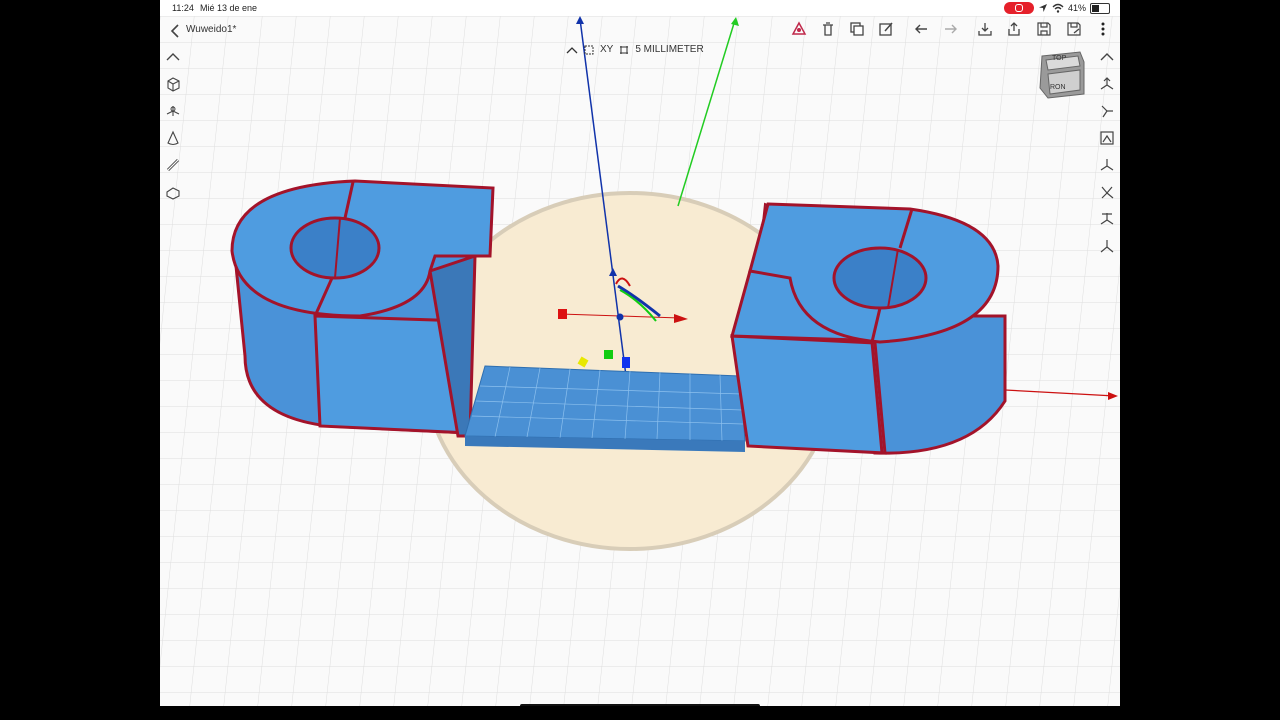  What do you see at coordinates (362, 308) in the screenshot?
I see `left-bracket` at bounding box center [362, 308].